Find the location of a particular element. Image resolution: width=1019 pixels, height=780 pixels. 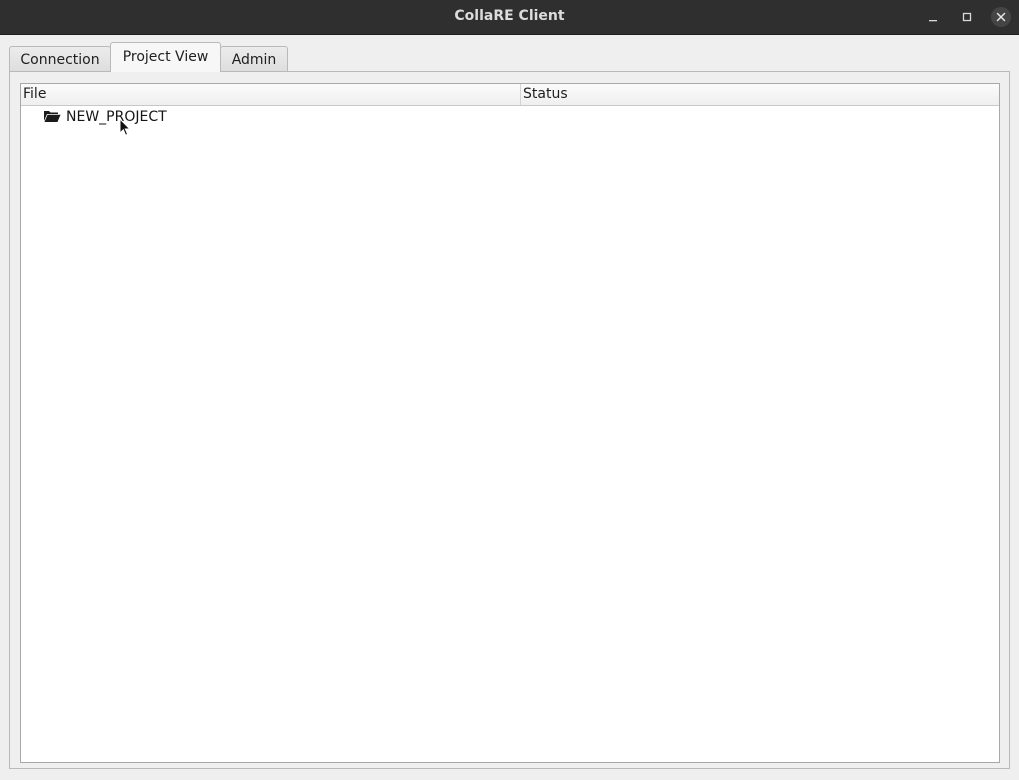

window-title: CollaRE Client is located at coordinates (509, 16).